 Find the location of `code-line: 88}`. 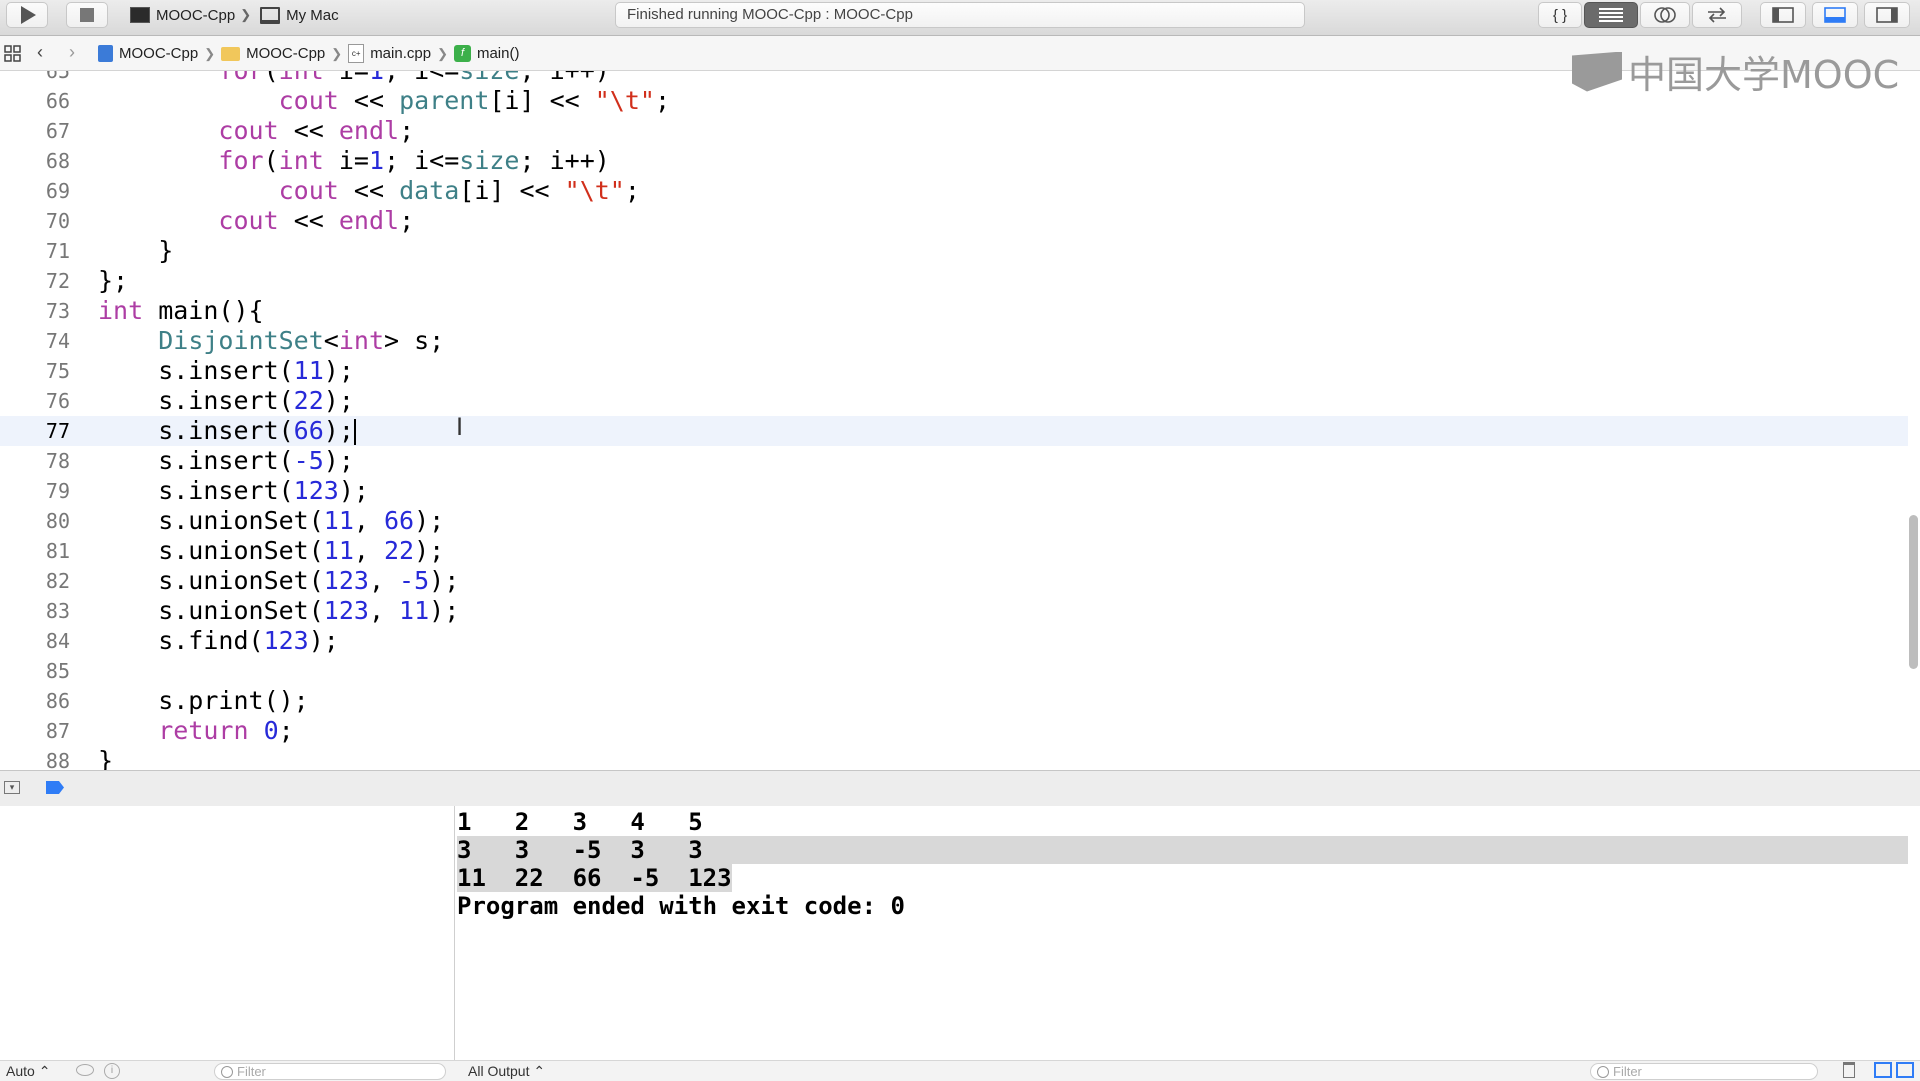

code-line: 88} is located at coordinates (954, 758).